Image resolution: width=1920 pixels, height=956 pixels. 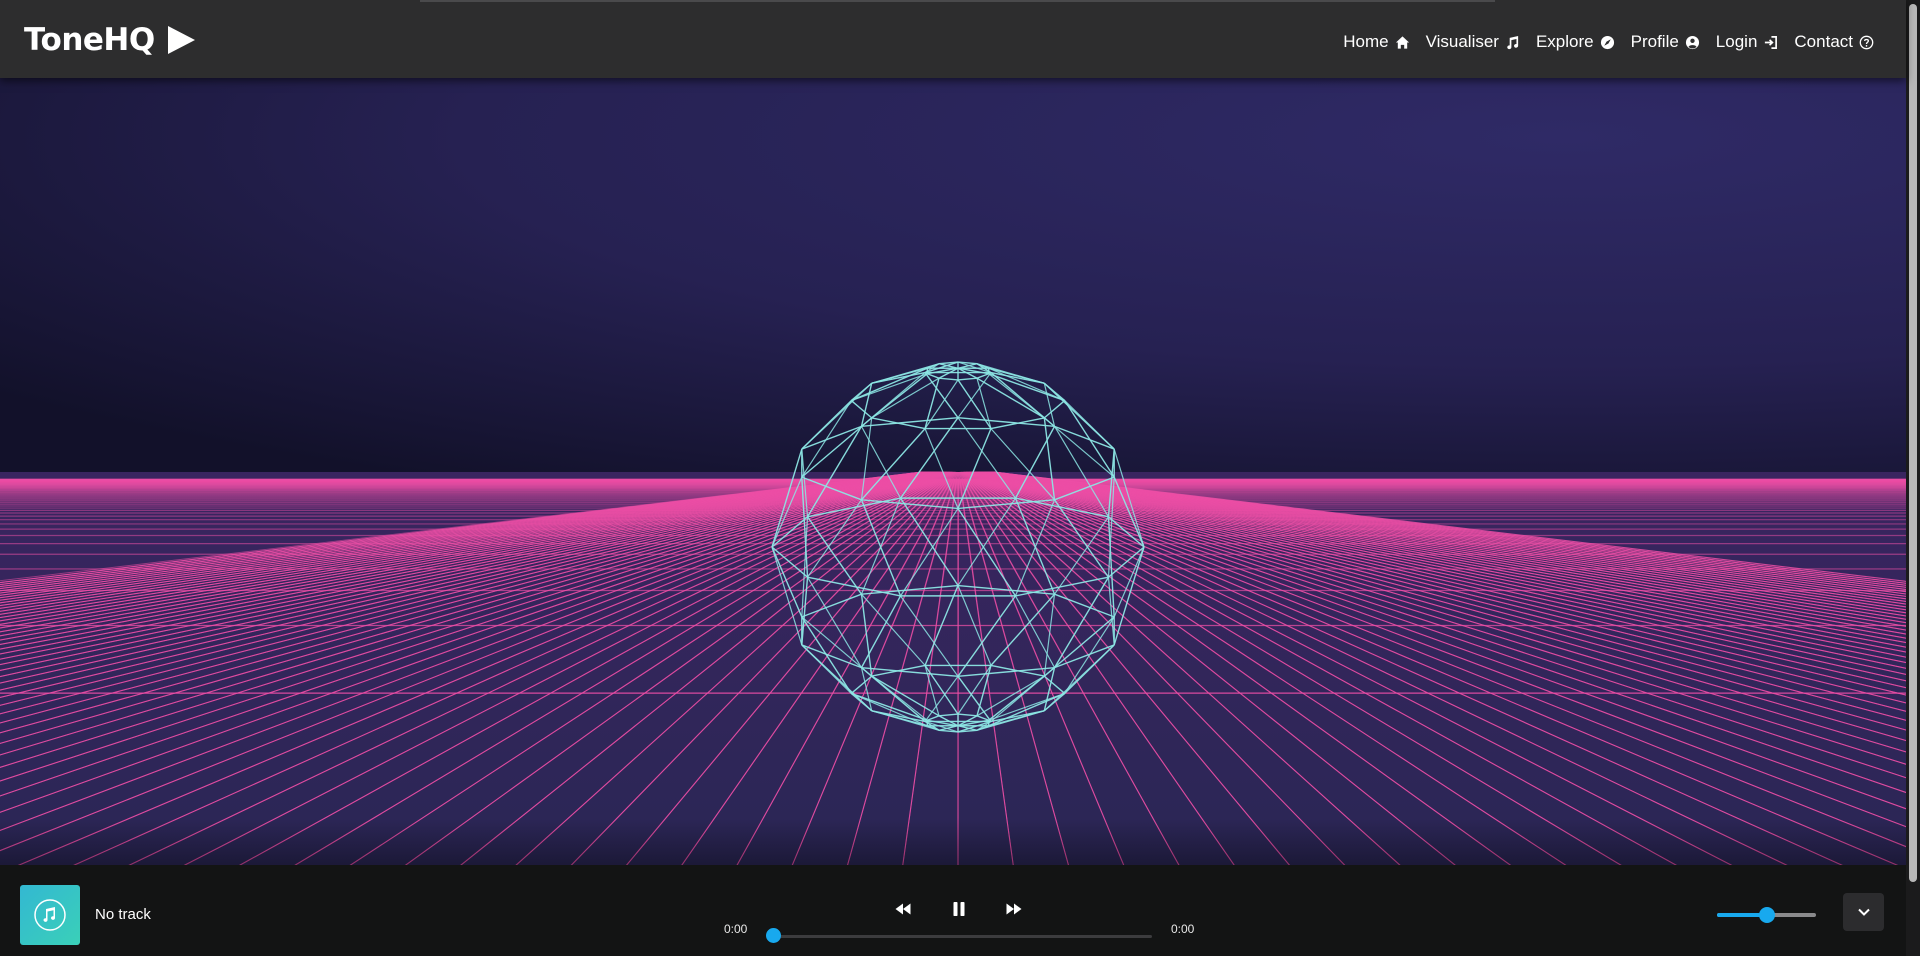 I want to click on page-scrollbar, so click(x=1913, y=478).